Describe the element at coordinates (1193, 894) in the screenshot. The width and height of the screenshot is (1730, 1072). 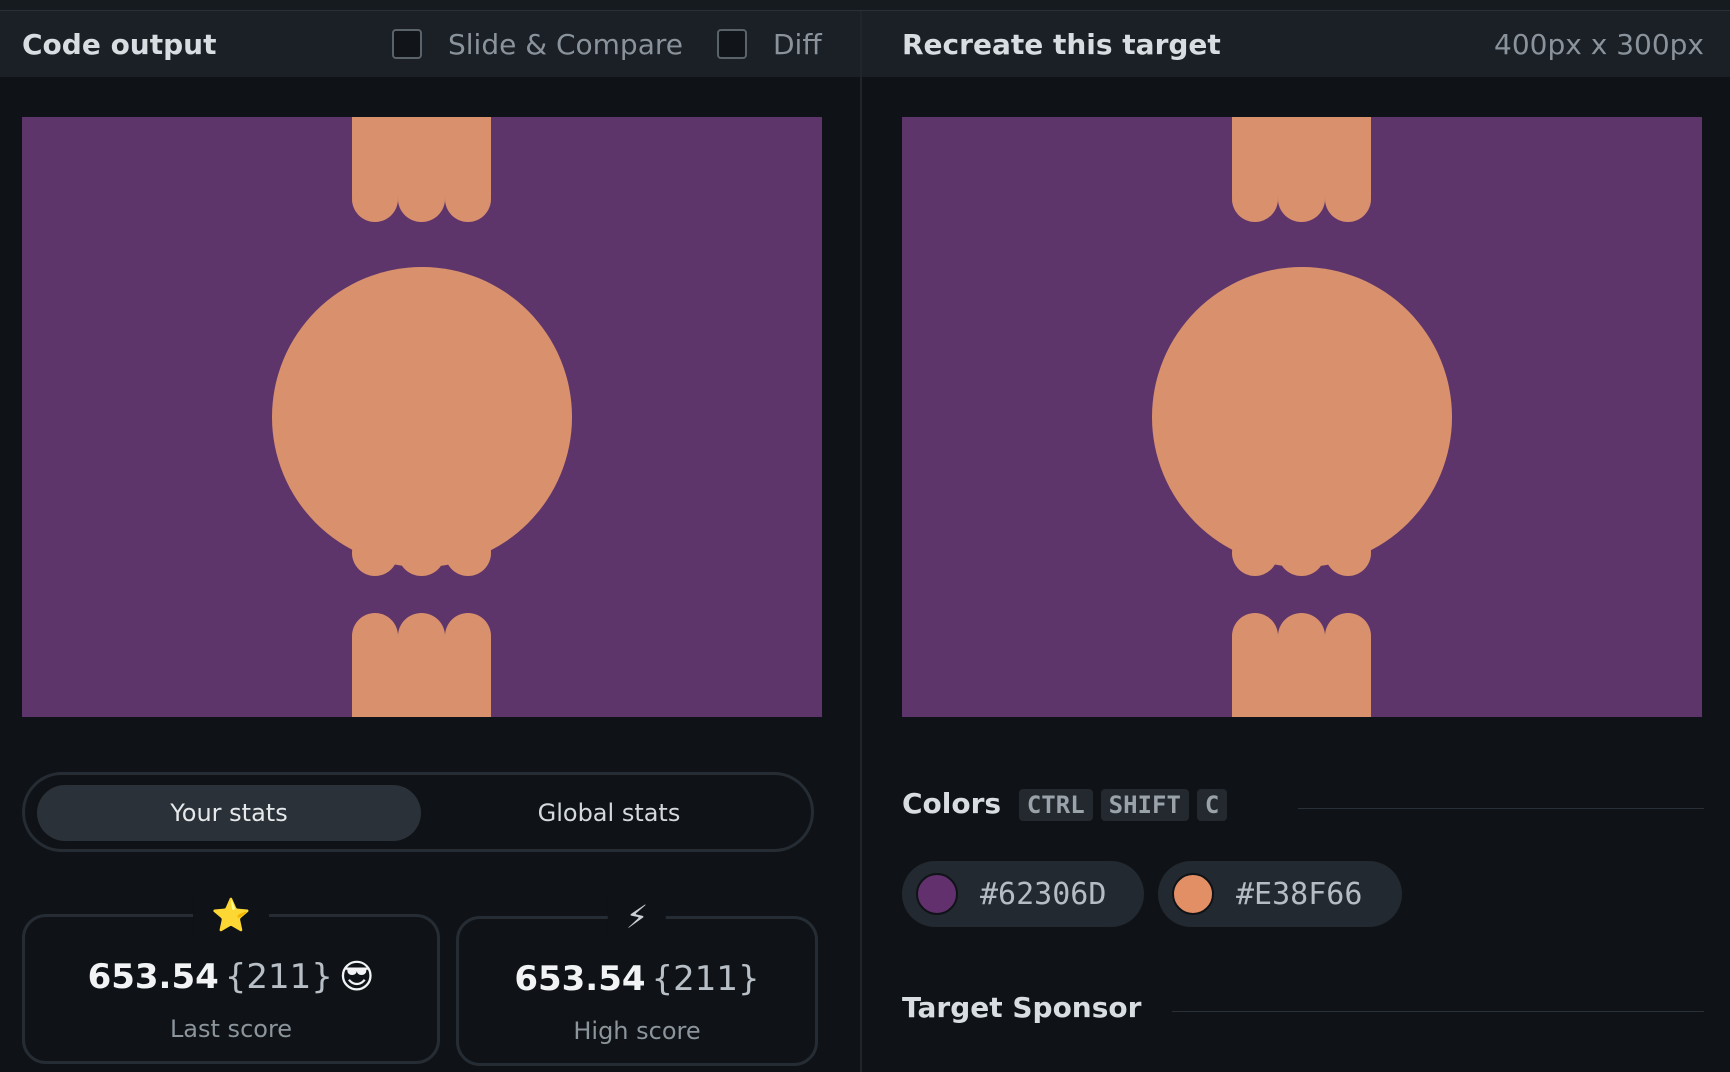
I see `color-dot-orange` at that location.